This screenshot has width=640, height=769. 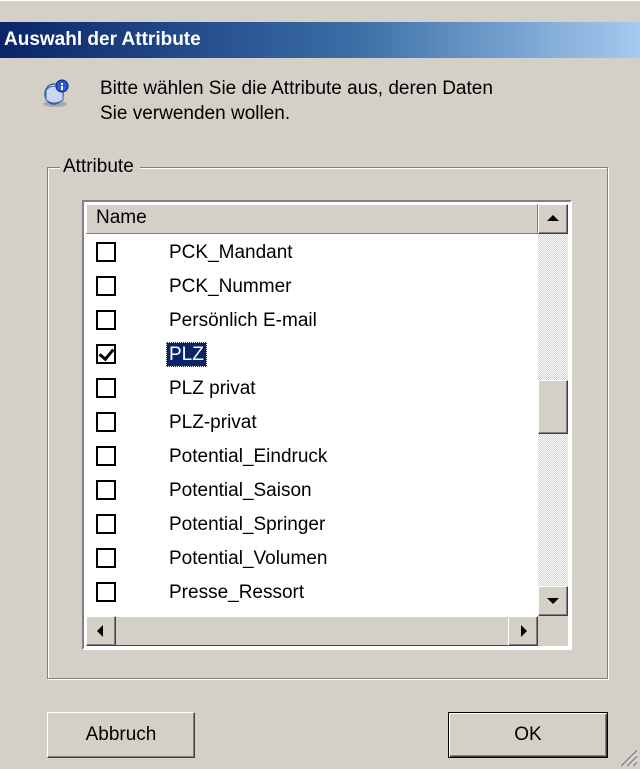 What do you see at coordinates (248, 558) in the screenshot?
I see `attribute-label: Potential_Volumen` at bounding box center [248, 558].